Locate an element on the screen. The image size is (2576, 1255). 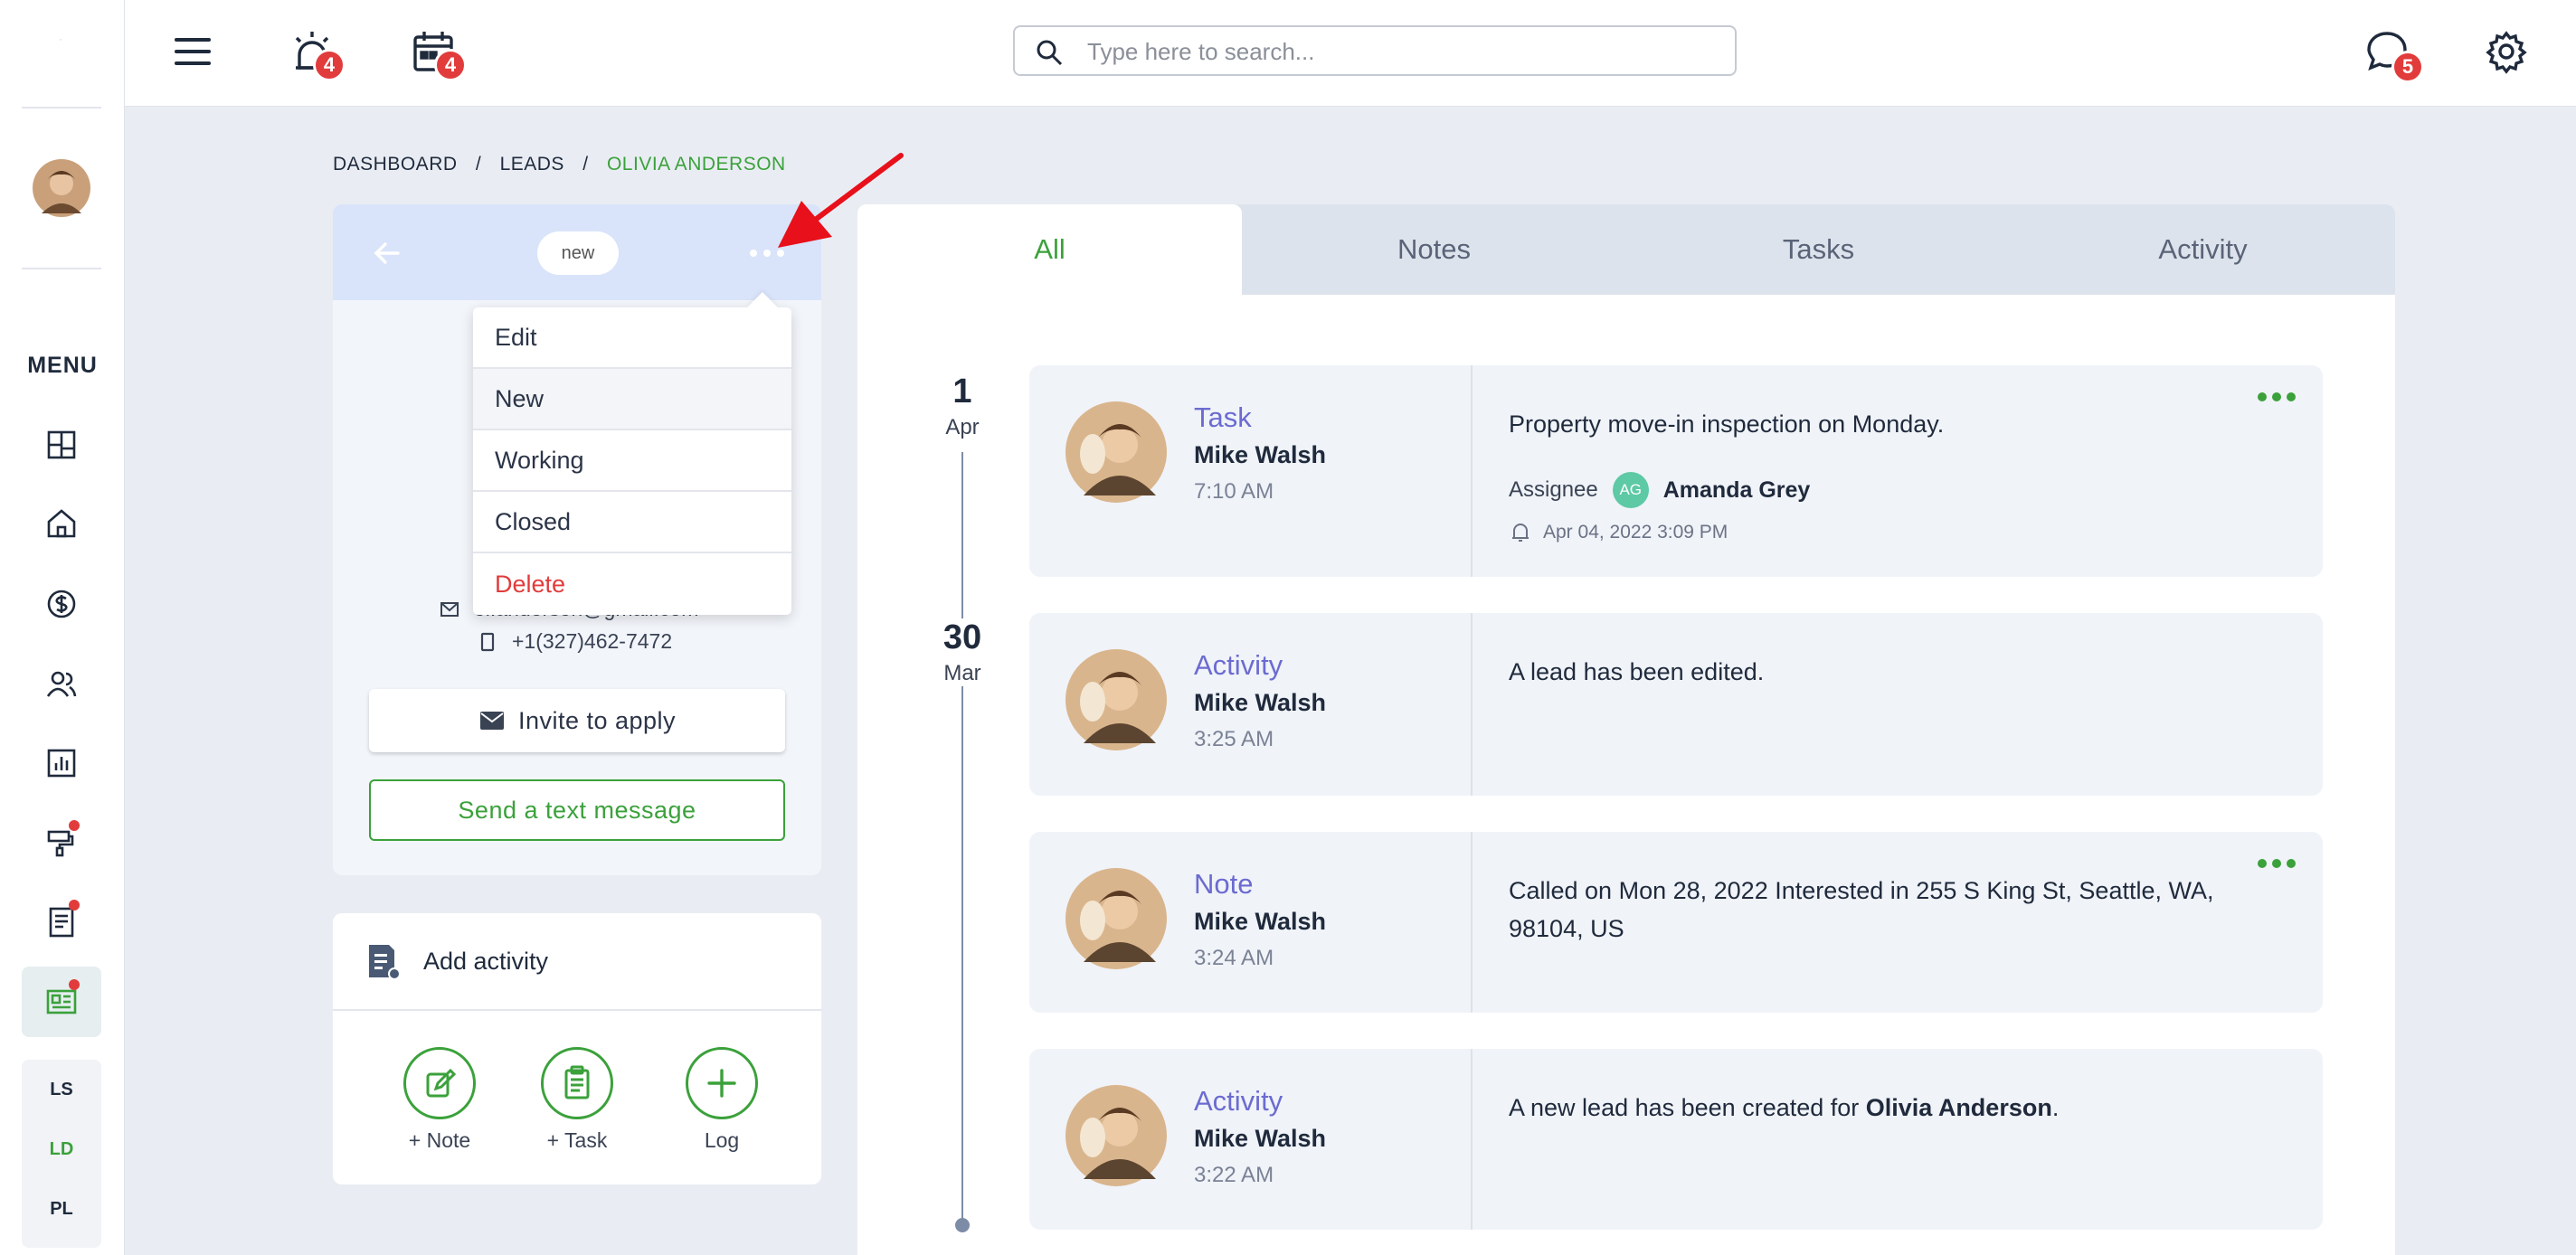
note-icon is located at coordinates (440, 1083).